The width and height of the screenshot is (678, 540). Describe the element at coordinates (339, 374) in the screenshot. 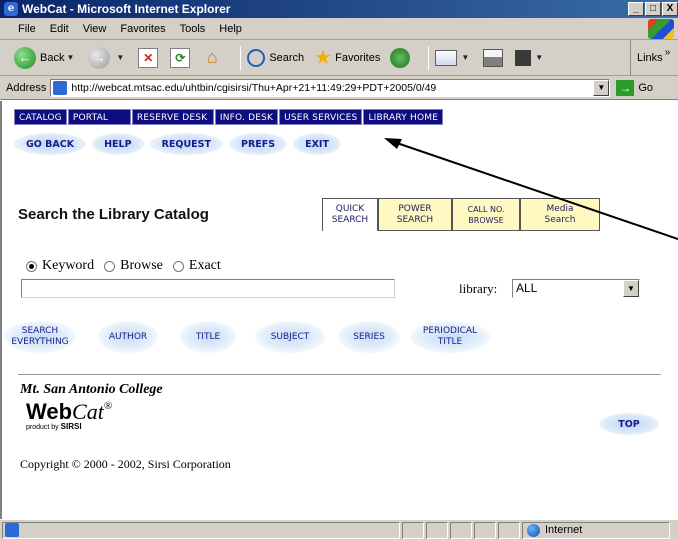

I see `divider` at that location.